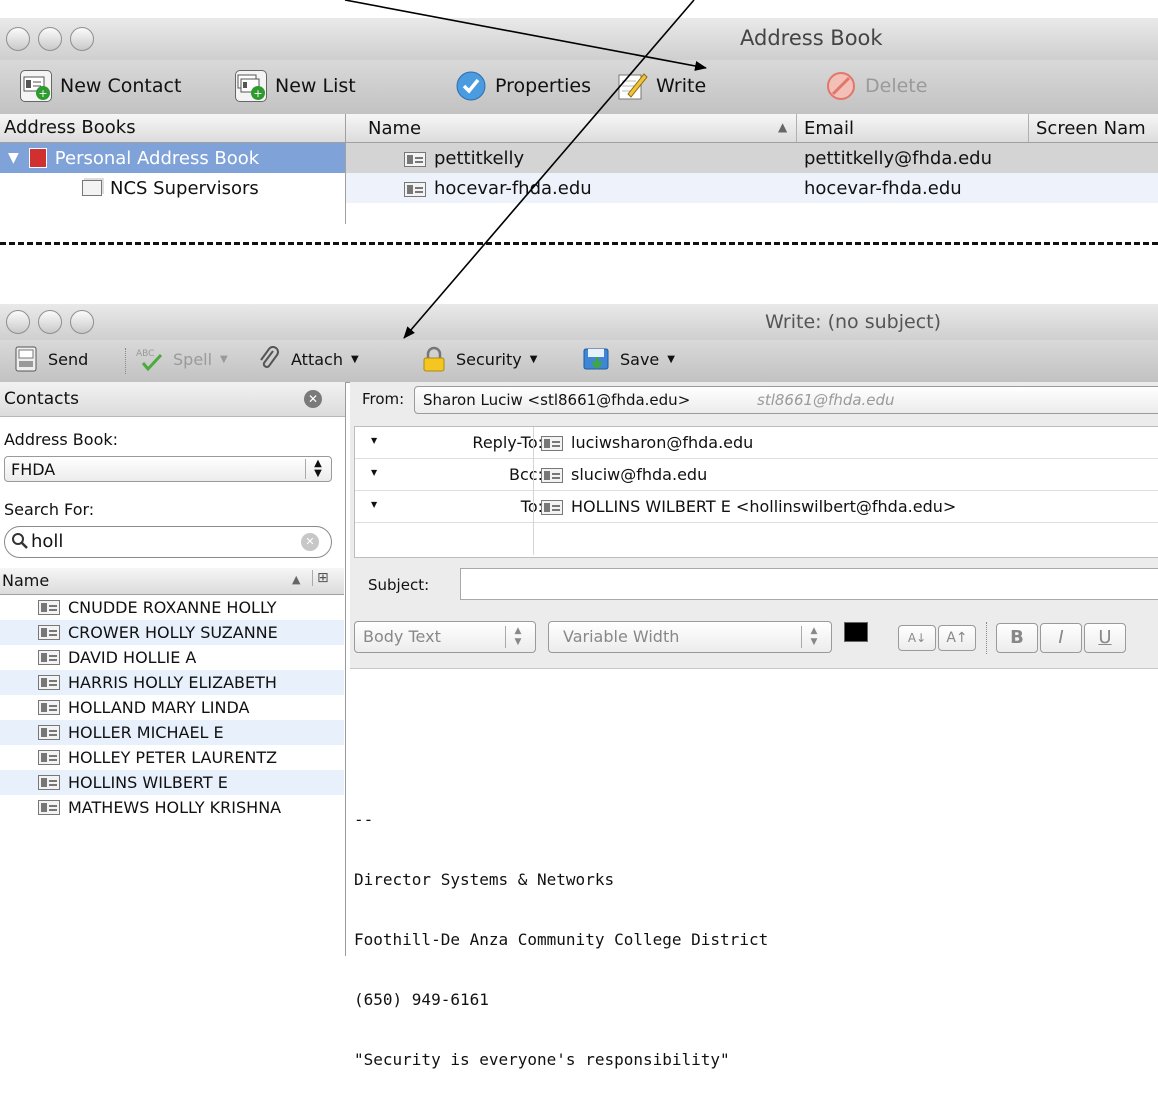 The image size is (1158, 1110). I want to click on address-book-select: FHDA ▲ ▼, so click(168, 469).